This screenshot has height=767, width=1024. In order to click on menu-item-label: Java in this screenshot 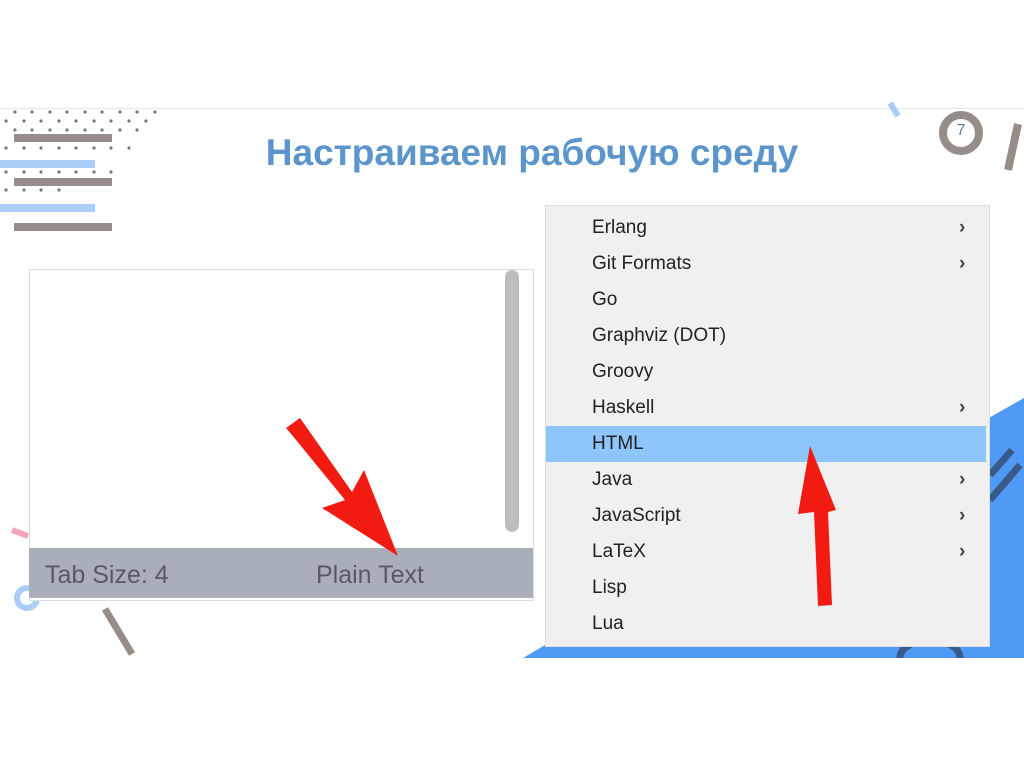, I will do `click(612, 479)`.